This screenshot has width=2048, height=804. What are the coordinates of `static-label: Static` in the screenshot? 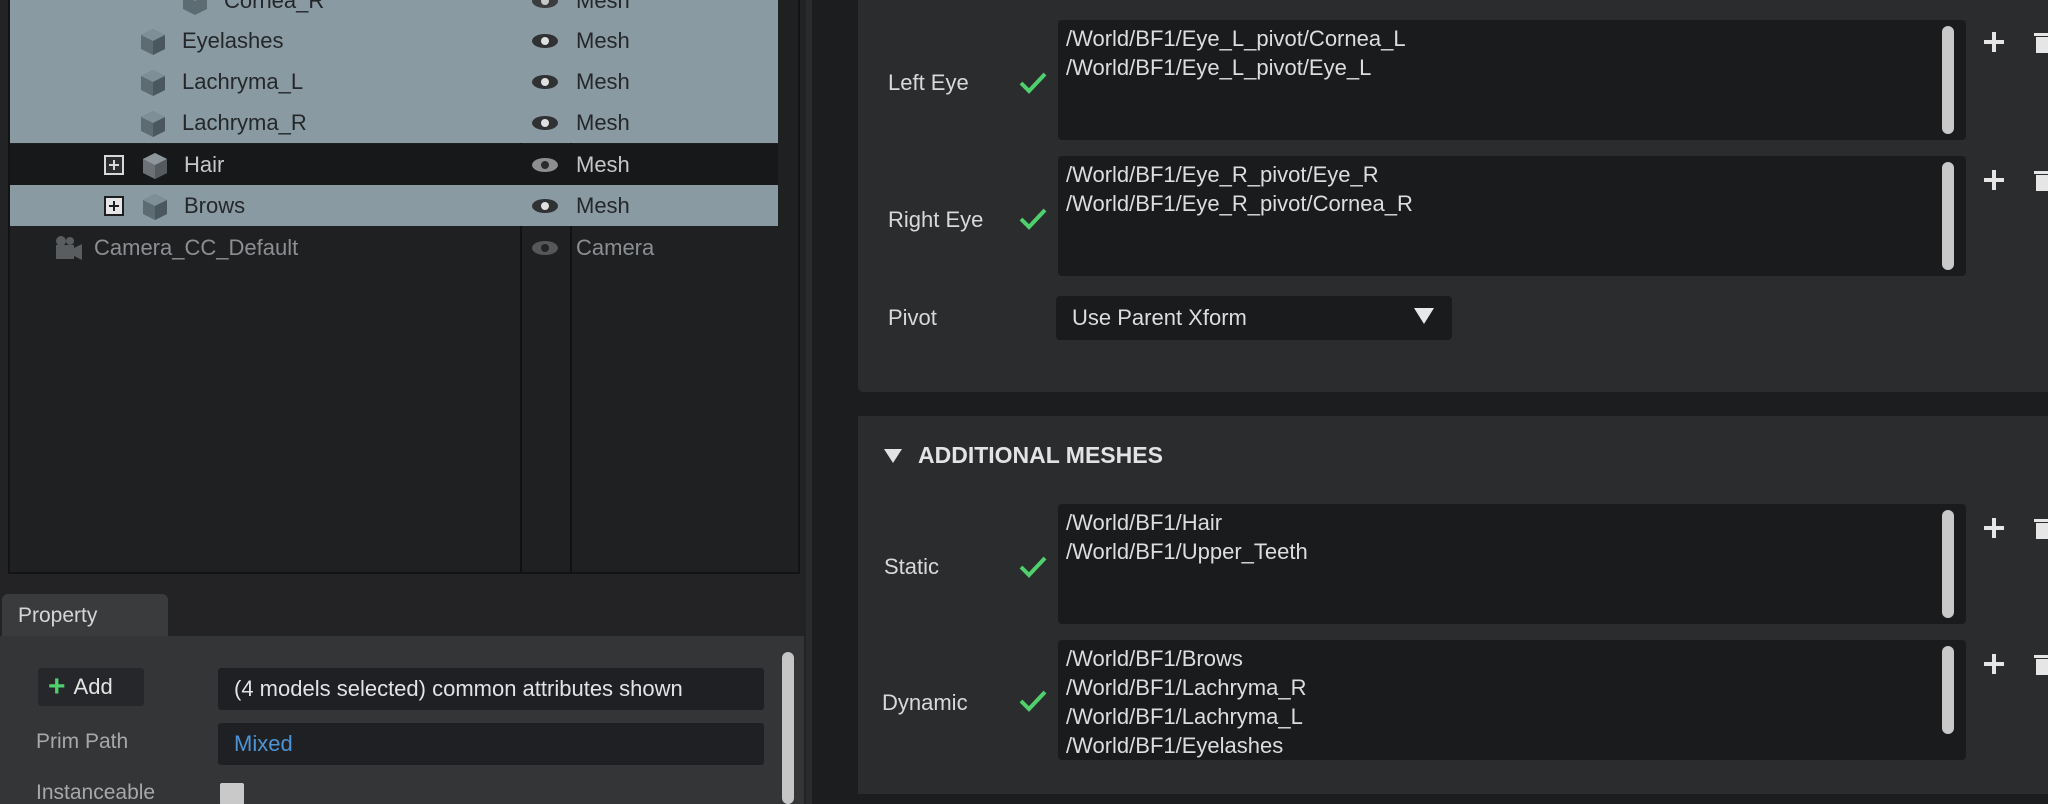 It's located at (912, 566).